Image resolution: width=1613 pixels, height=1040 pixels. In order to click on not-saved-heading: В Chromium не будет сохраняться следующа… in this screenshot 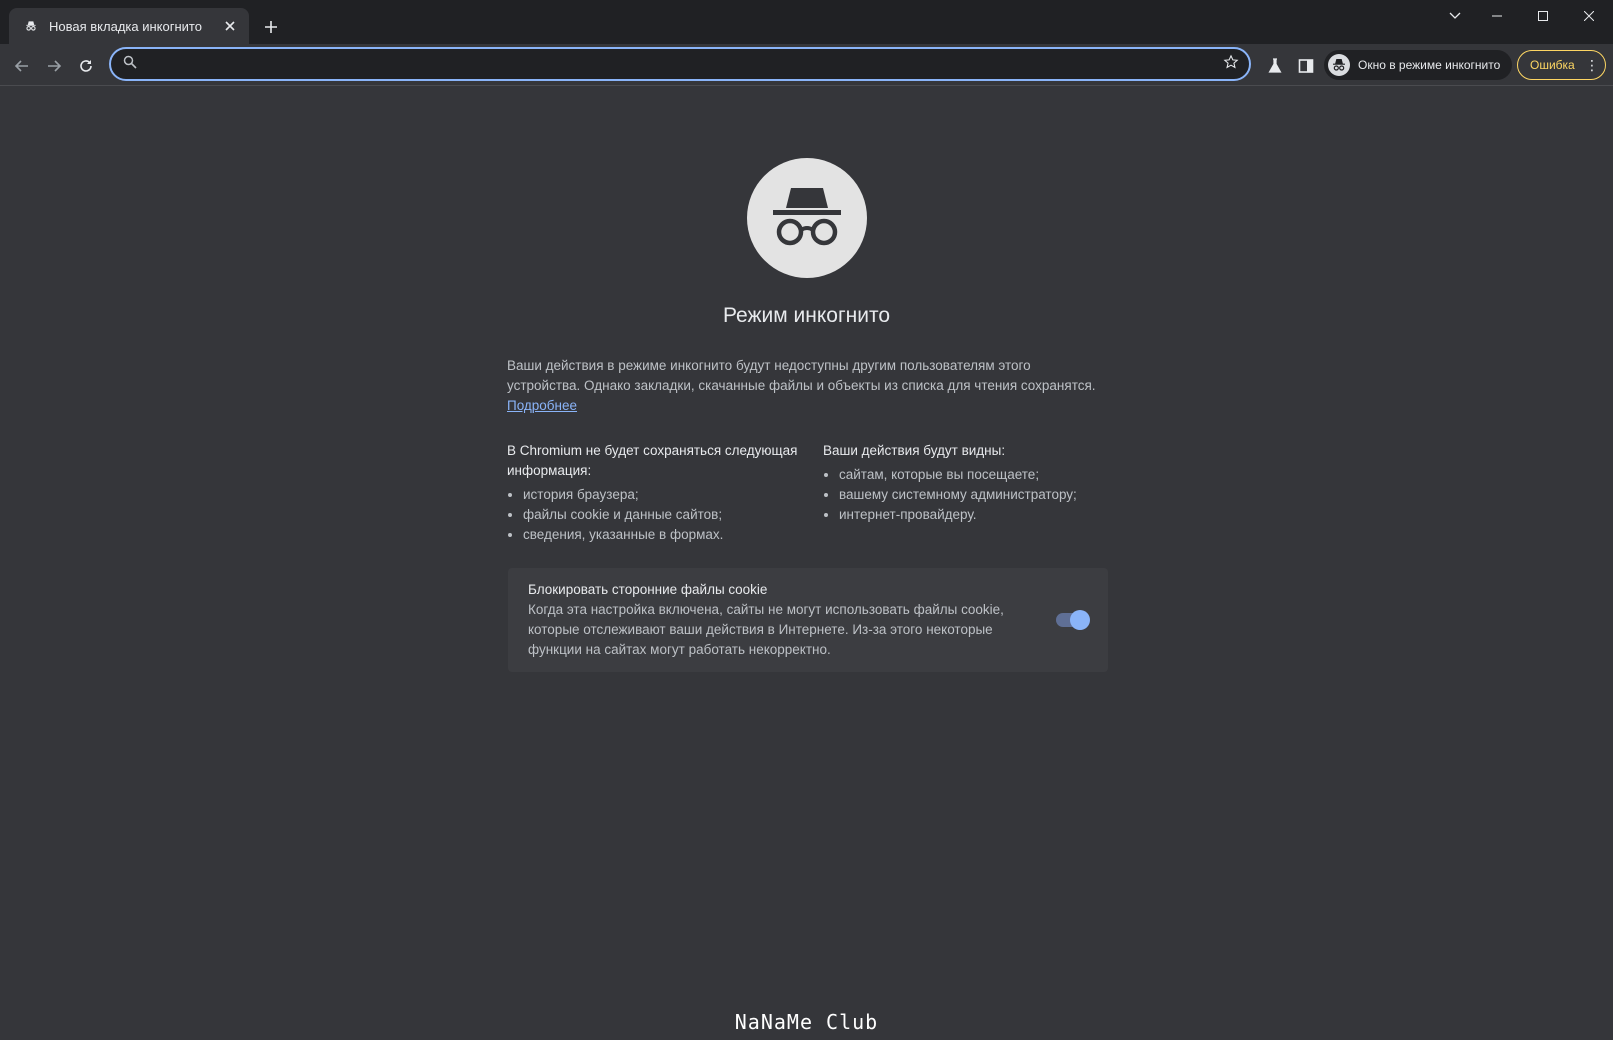, I will do `click(652, 460)`.